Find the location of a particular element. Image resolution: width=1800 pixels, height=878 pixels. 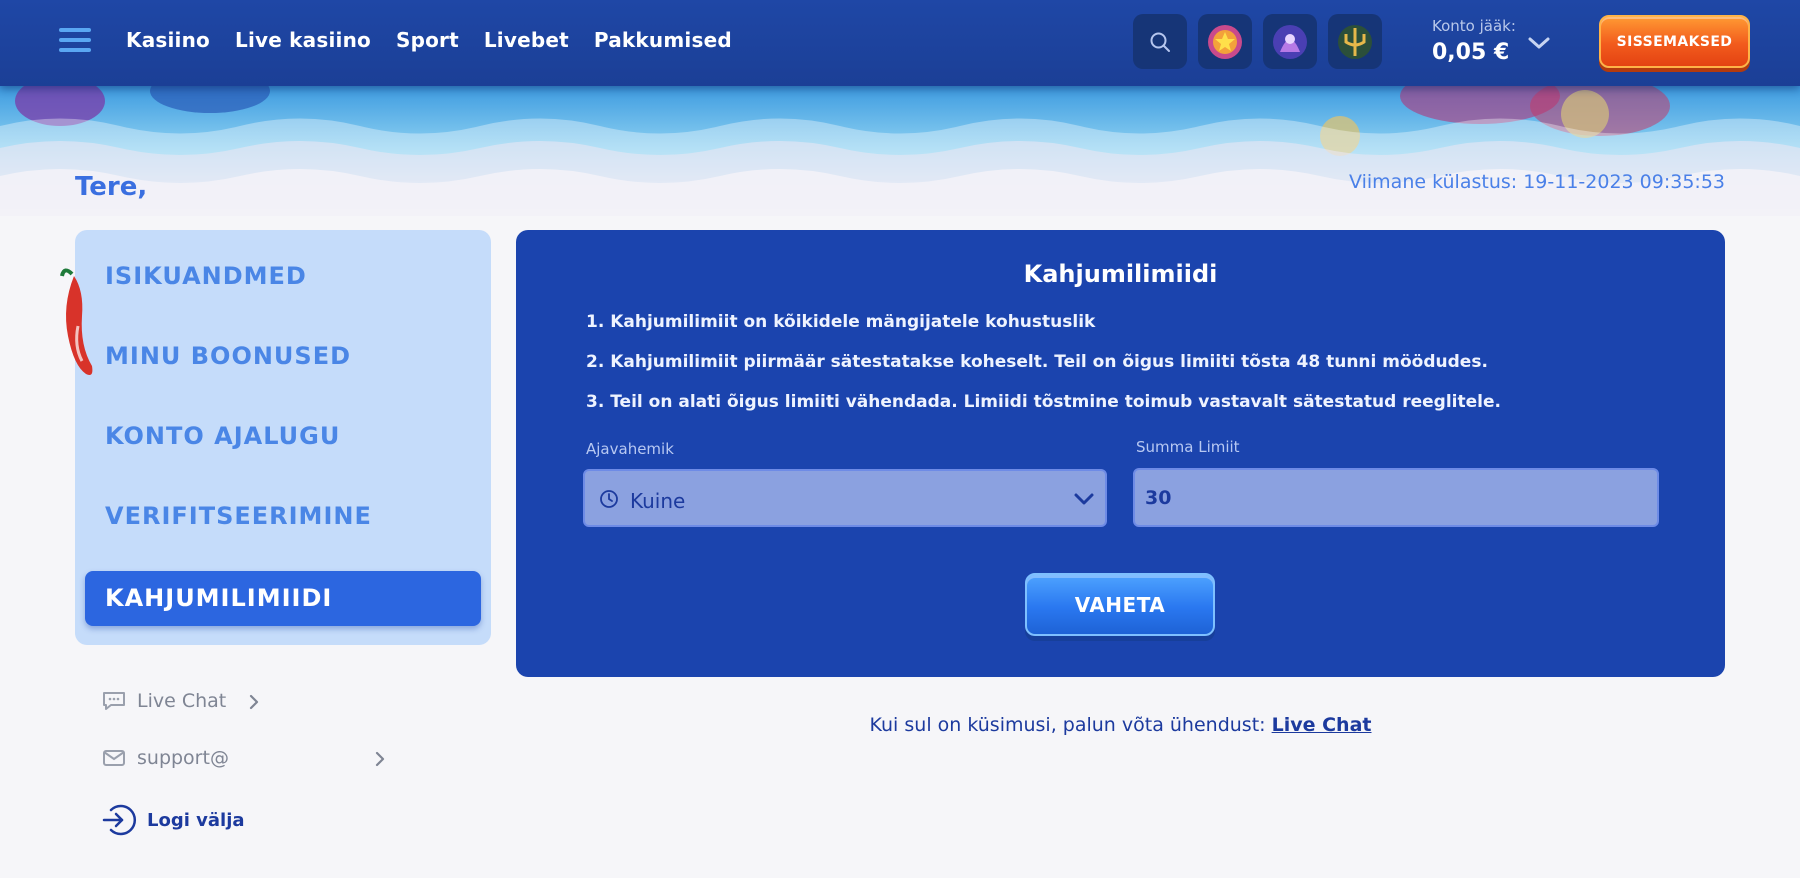

amount-label: Summa Limiit is located at coordinates (1188, 447).